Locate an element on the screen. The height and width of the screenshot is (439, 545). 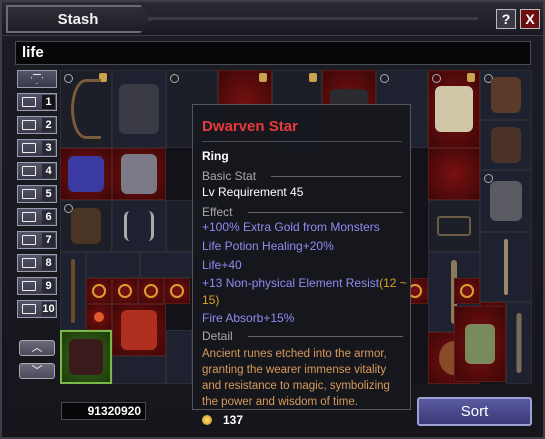
spear-icon is located at coordinates (506, 267).